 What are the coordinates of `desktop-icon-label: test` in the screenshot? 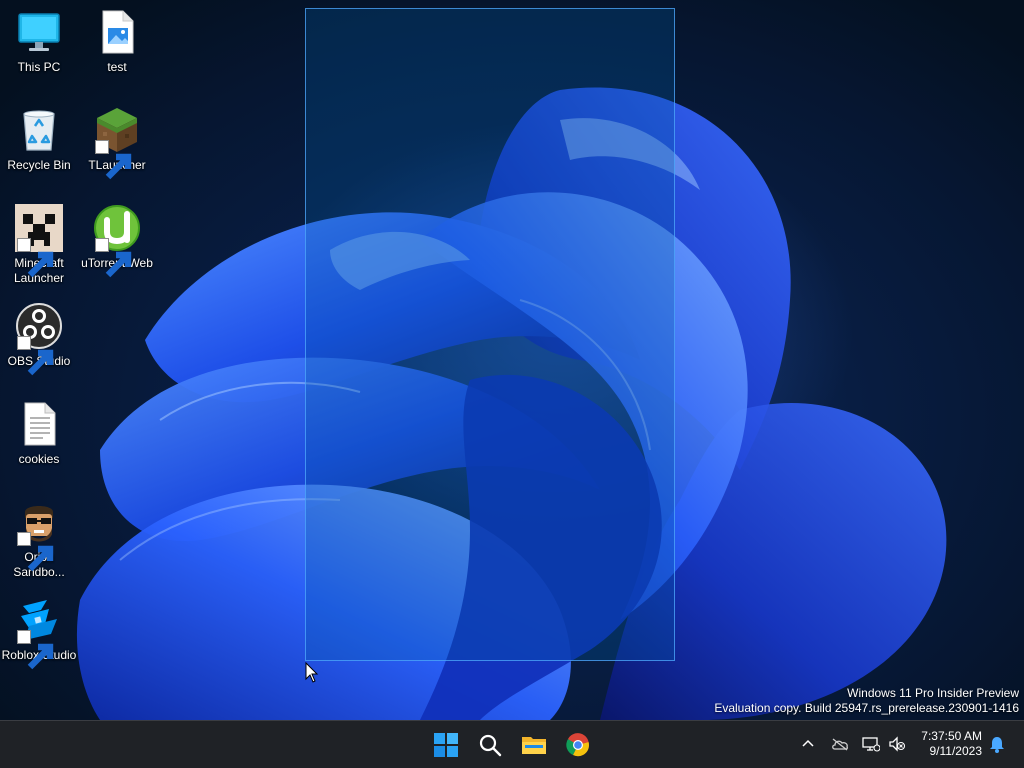 It's located at (117, 67).